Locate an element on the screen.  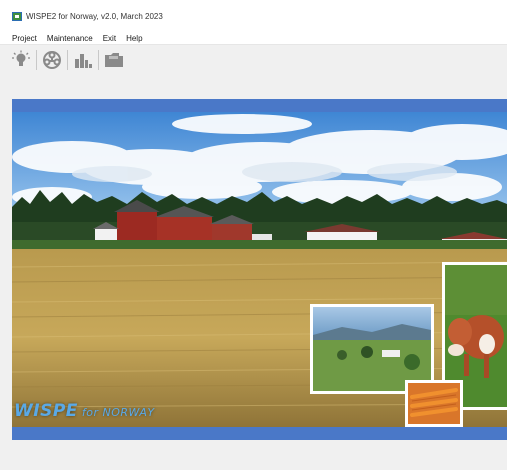
window-title: WISPE2 for Norway, v2.0, March 2023 is located at coordinates (94, 16).